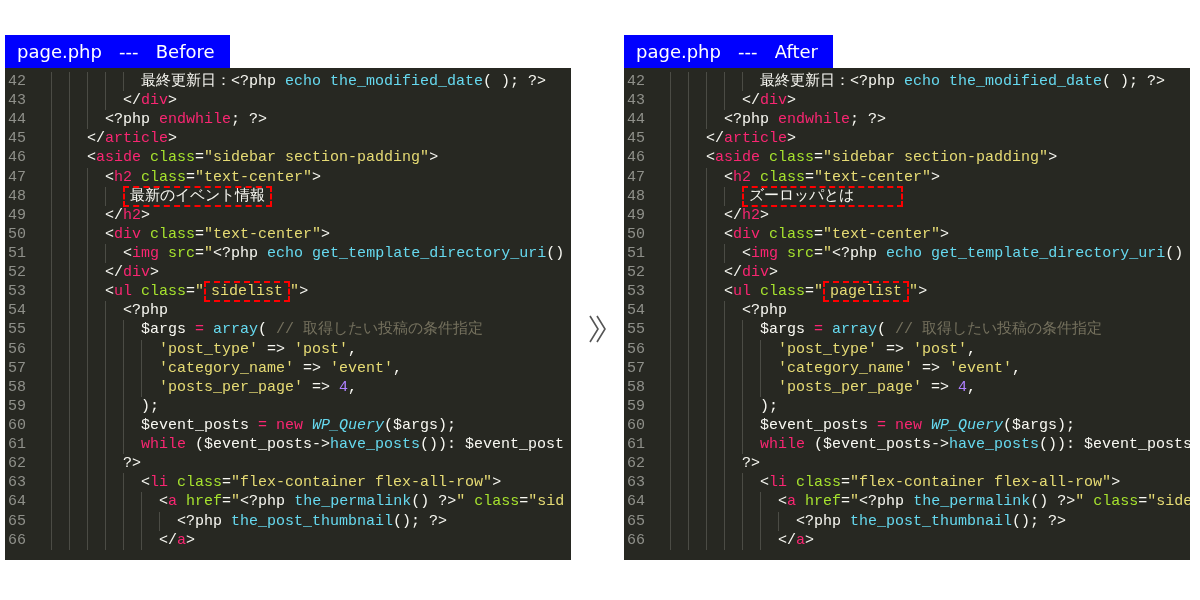 The image size is (1200, 600). Describe the element at coordinates (117, 51) in the screenshot. I see `file-label: page.php --- Before` at that location.